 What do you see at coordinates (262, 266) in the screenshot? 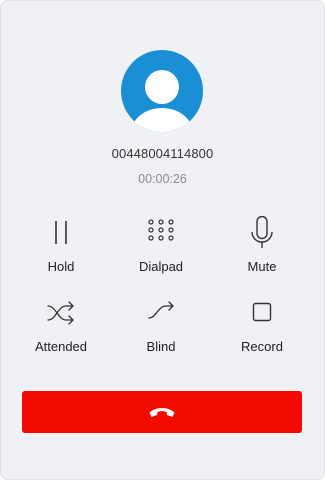
I see `mute-label: Mute` at bounding box center [262, 266].